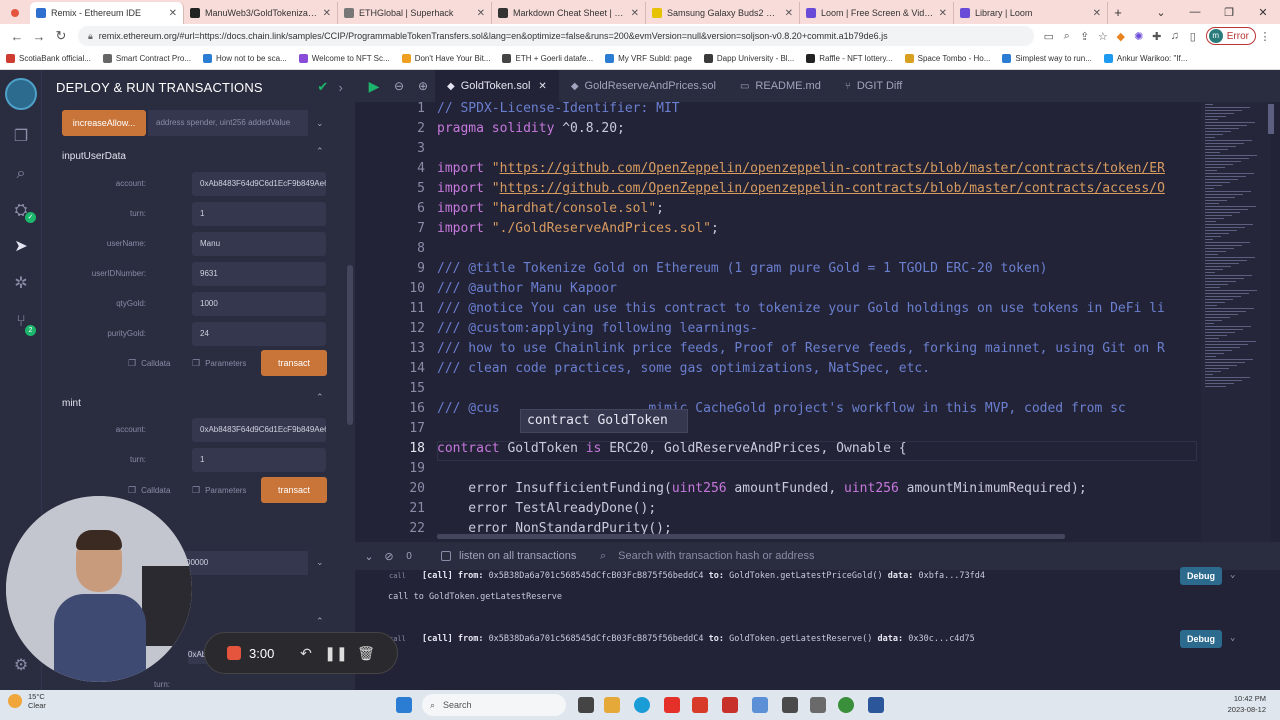 The height and width of the screenshot is (720, 1280). I want to click on horizontal-scrollbar, so click(751, 536).